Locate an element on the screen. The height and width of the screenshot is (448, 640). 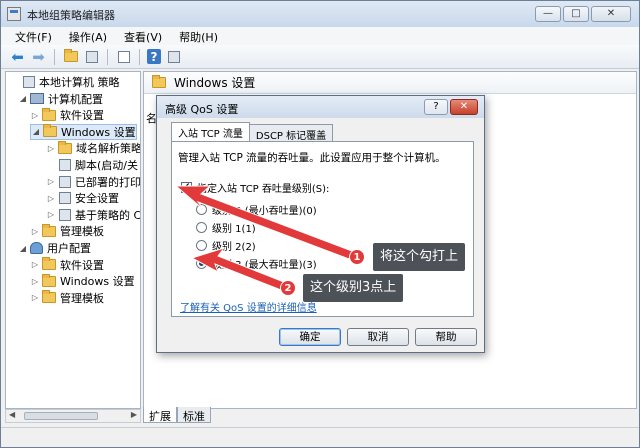
up-folder-icon is located at coordinates (70, 56).